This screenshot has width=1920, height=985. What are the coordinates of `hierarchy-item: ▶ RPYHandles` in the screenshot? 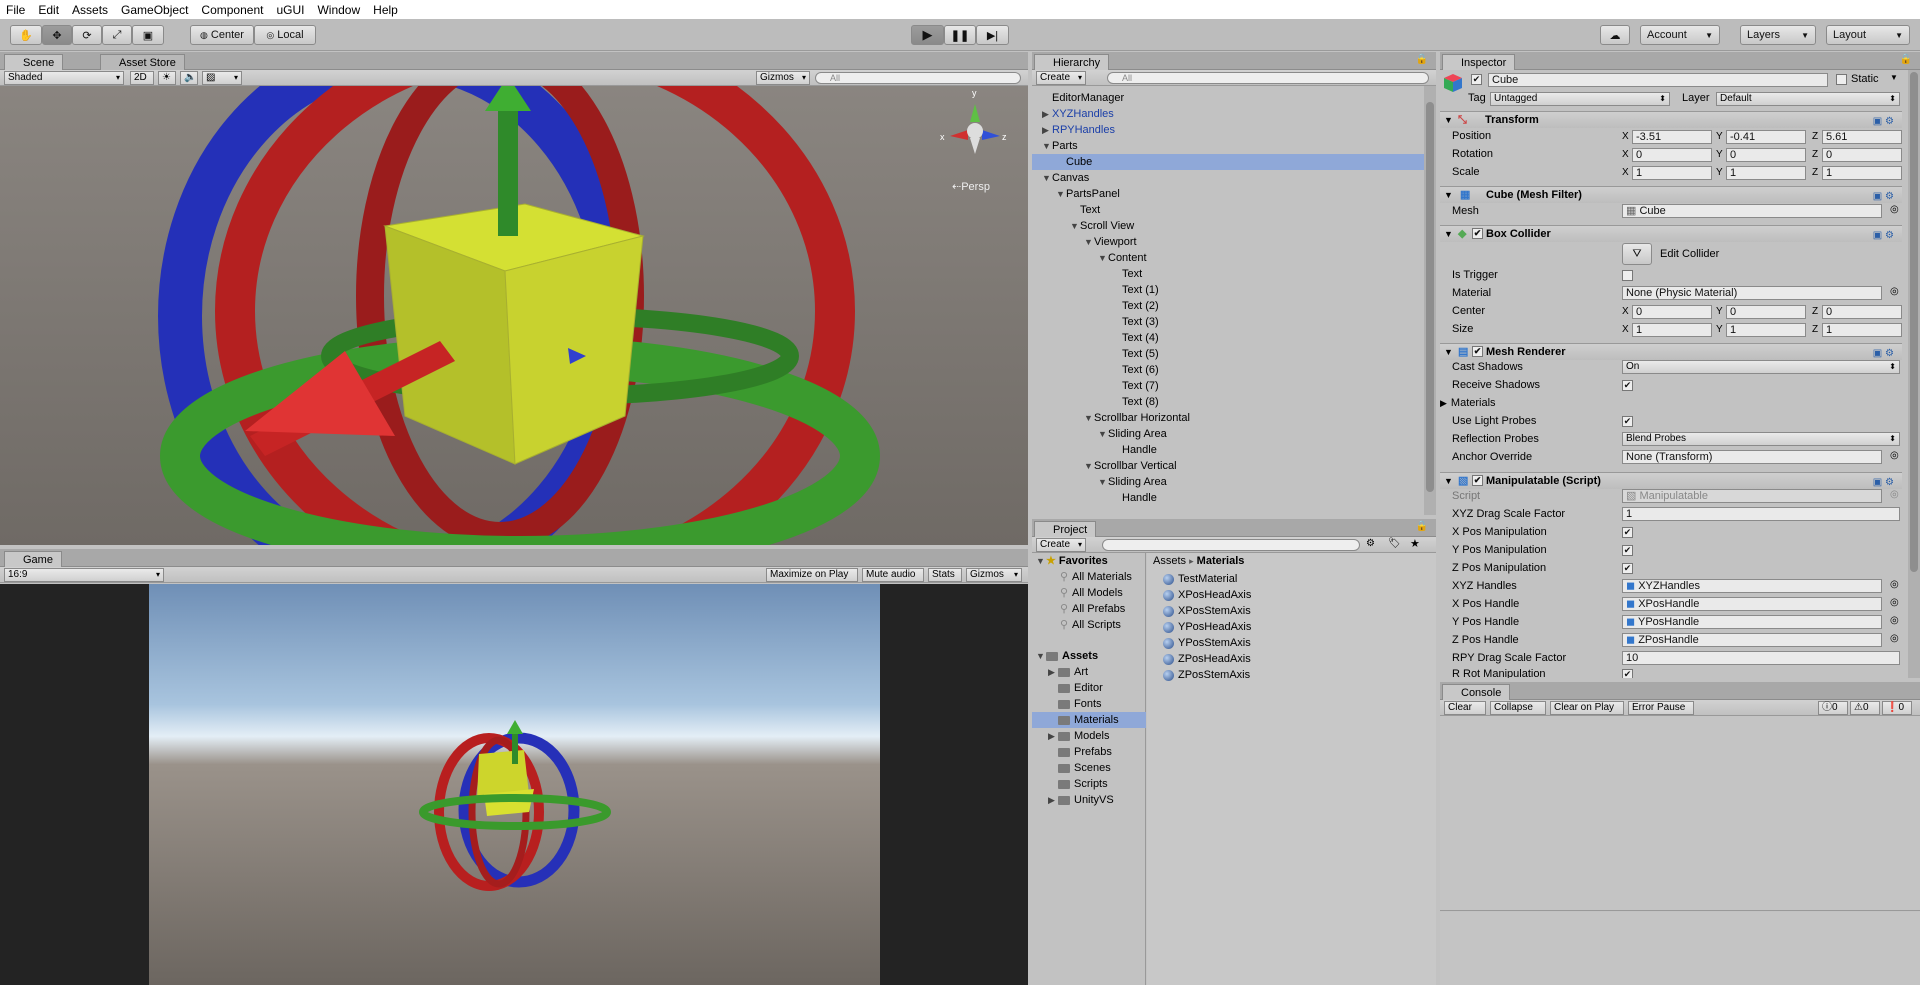 It's located at (1228, 130).